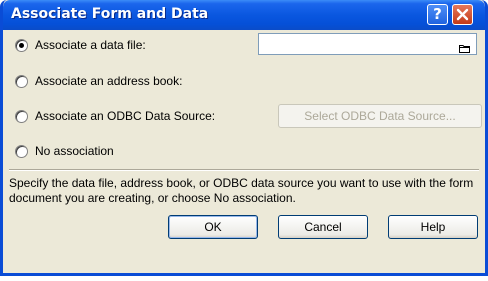 Image resolution: width=488 pixels, height=281 pixels. I want to click on cancel-button: Cancel, so click(323, 227).